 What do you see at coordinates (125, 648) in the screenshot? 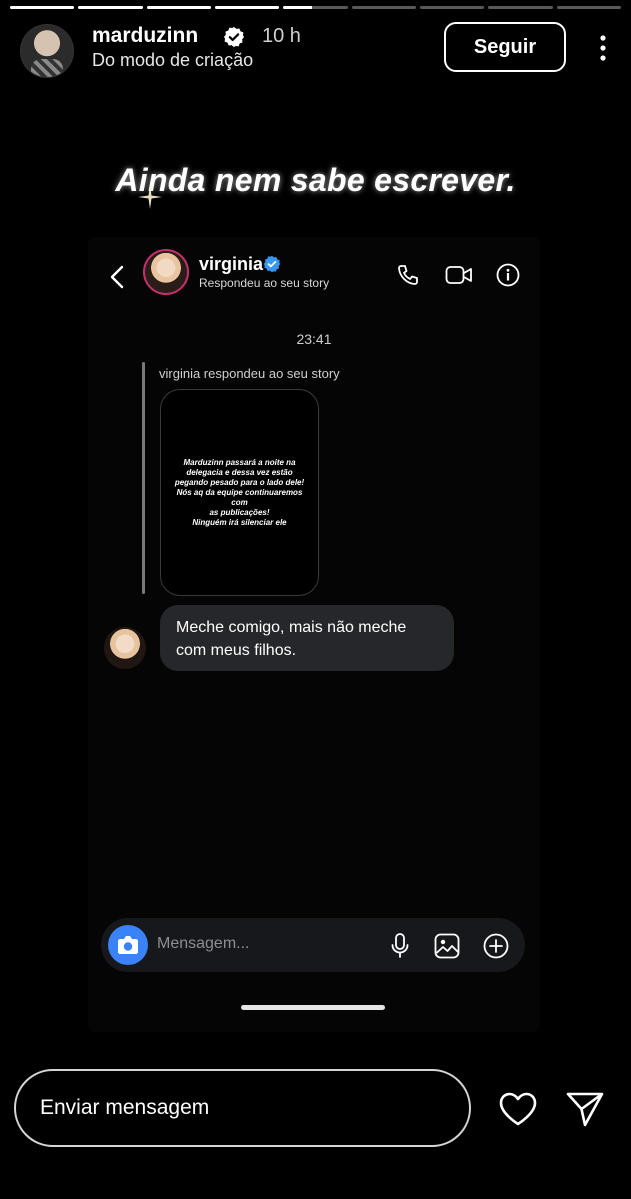
I see `message-sender-avatar` at bounding box center [125, 648].